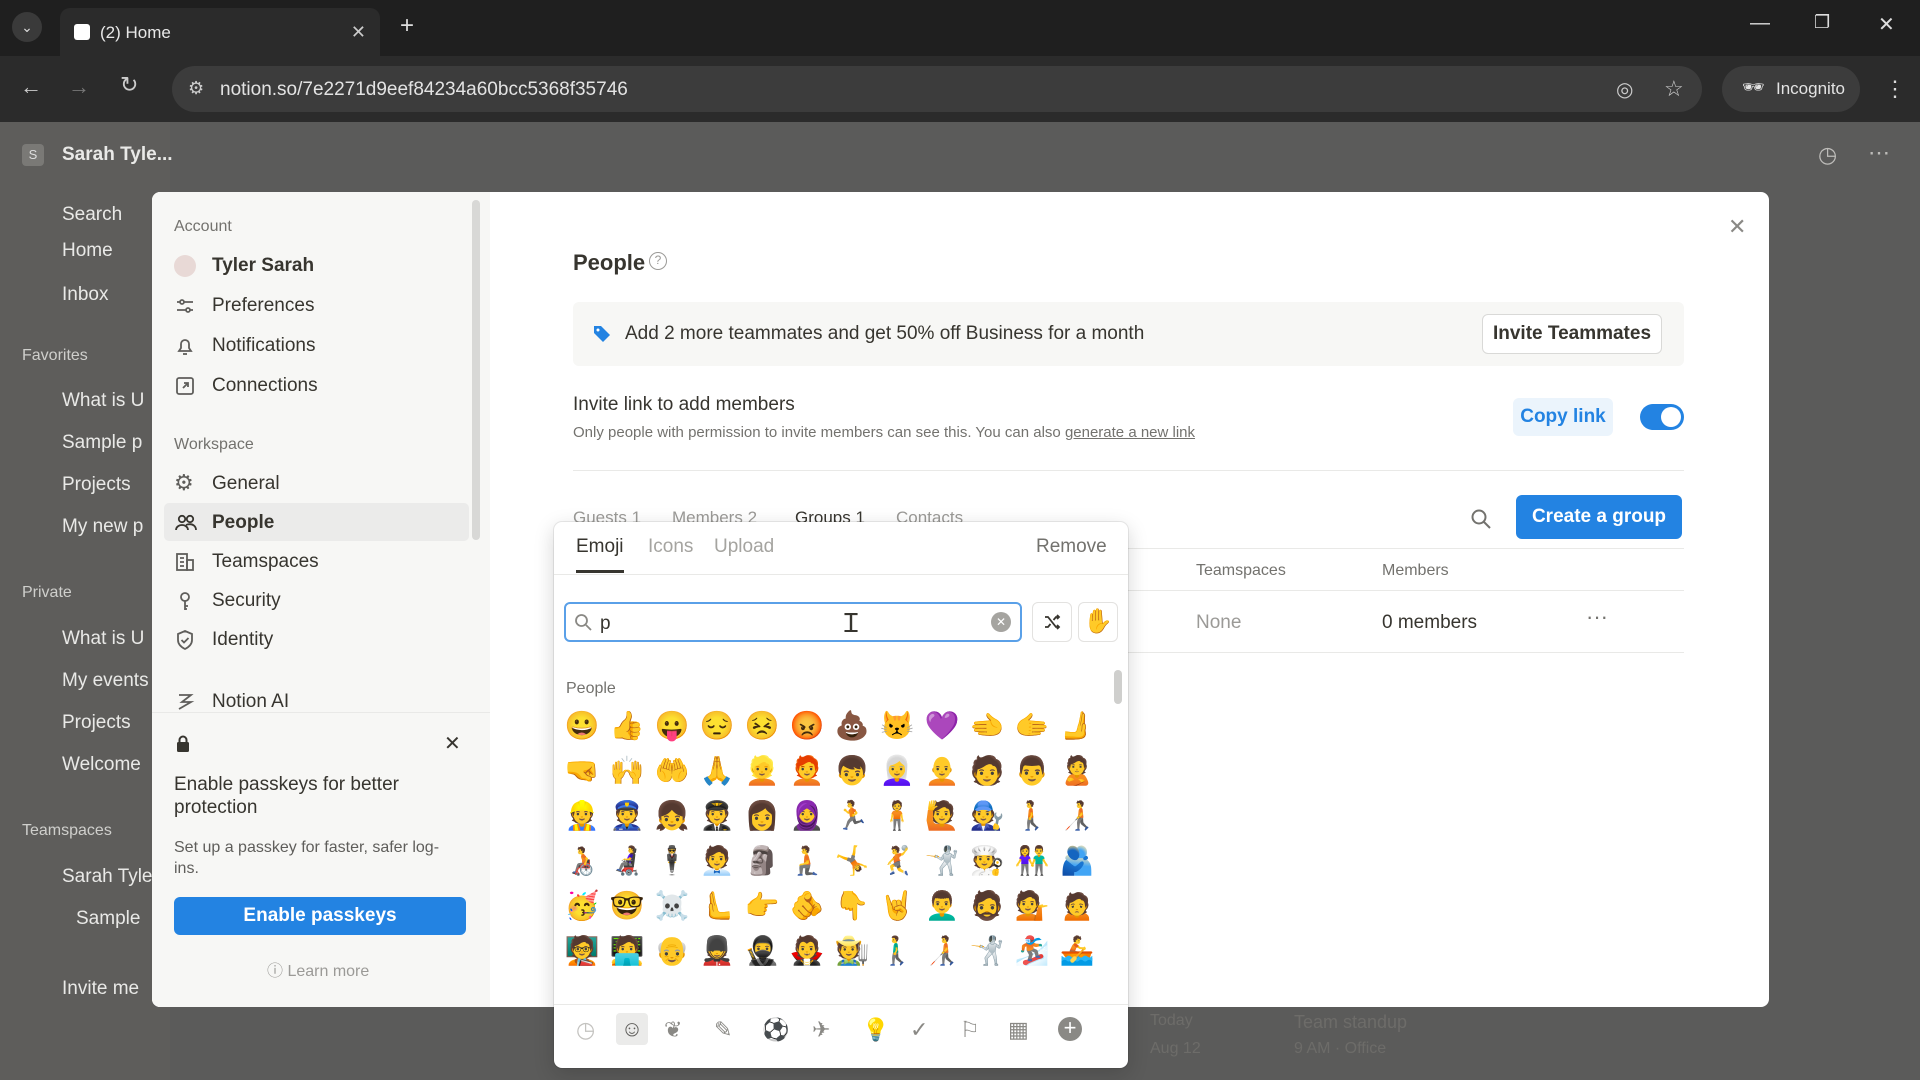  What do you see at coordinates (807, 861) in the screenshot?
I see `emoji-option: 🧎` at bounding box center [807, 861].